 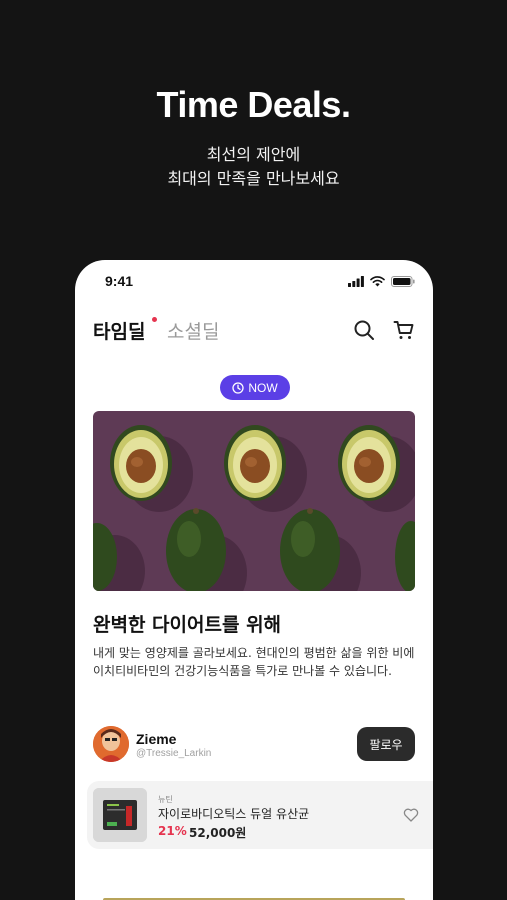 I want to click on deal-title: 완벽한 다이어트를 위해, so click(x=187, y=625).